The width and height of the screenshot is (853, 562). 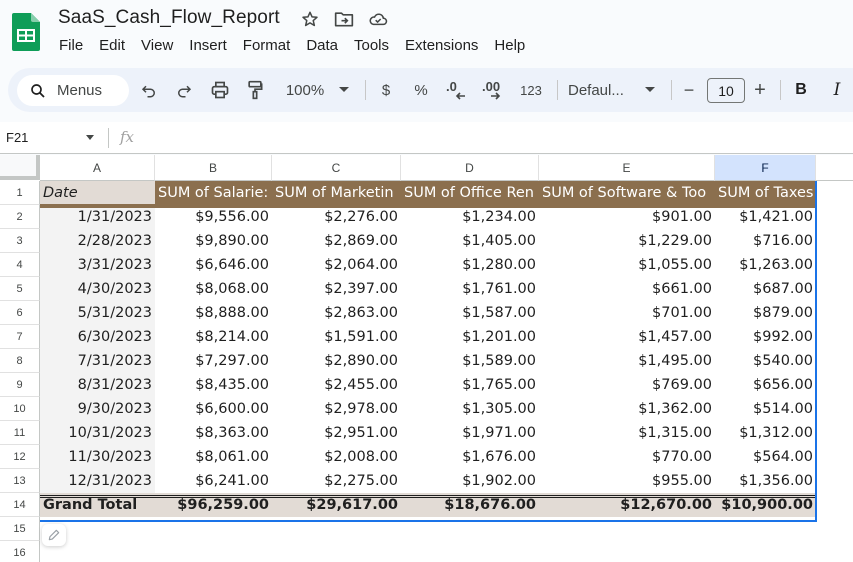 I want to click on bold-button: B, so click(x=801, y=90).